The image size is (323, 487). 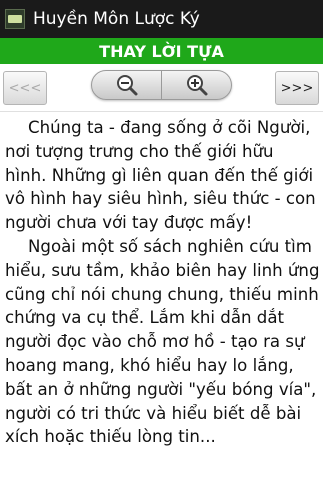 What do you see at coordinates (15, 19) in the screenshot?
I see `book-icon` at bounding box center [15, 19].